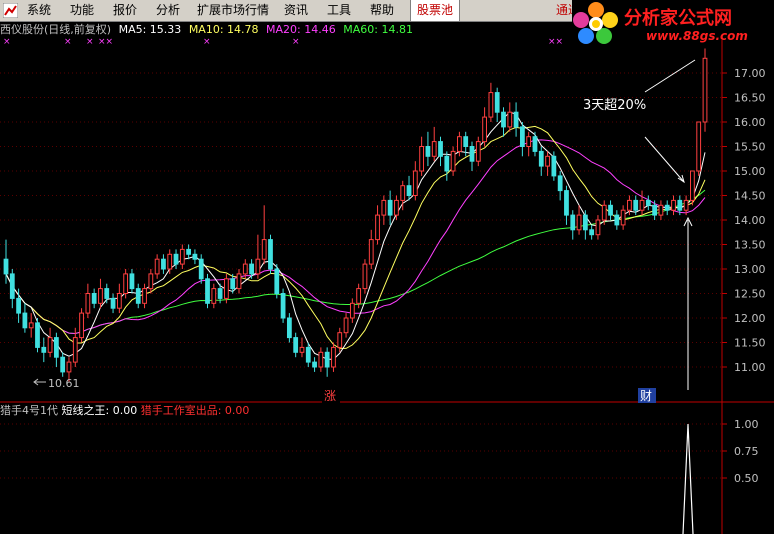 This screenshot has width=774, height=534. What do you see at coordinates (379, 451) in the screenshot?
I see `indicator-axis: 1.00 0.75 0.50` at bounding box center [379, 451].